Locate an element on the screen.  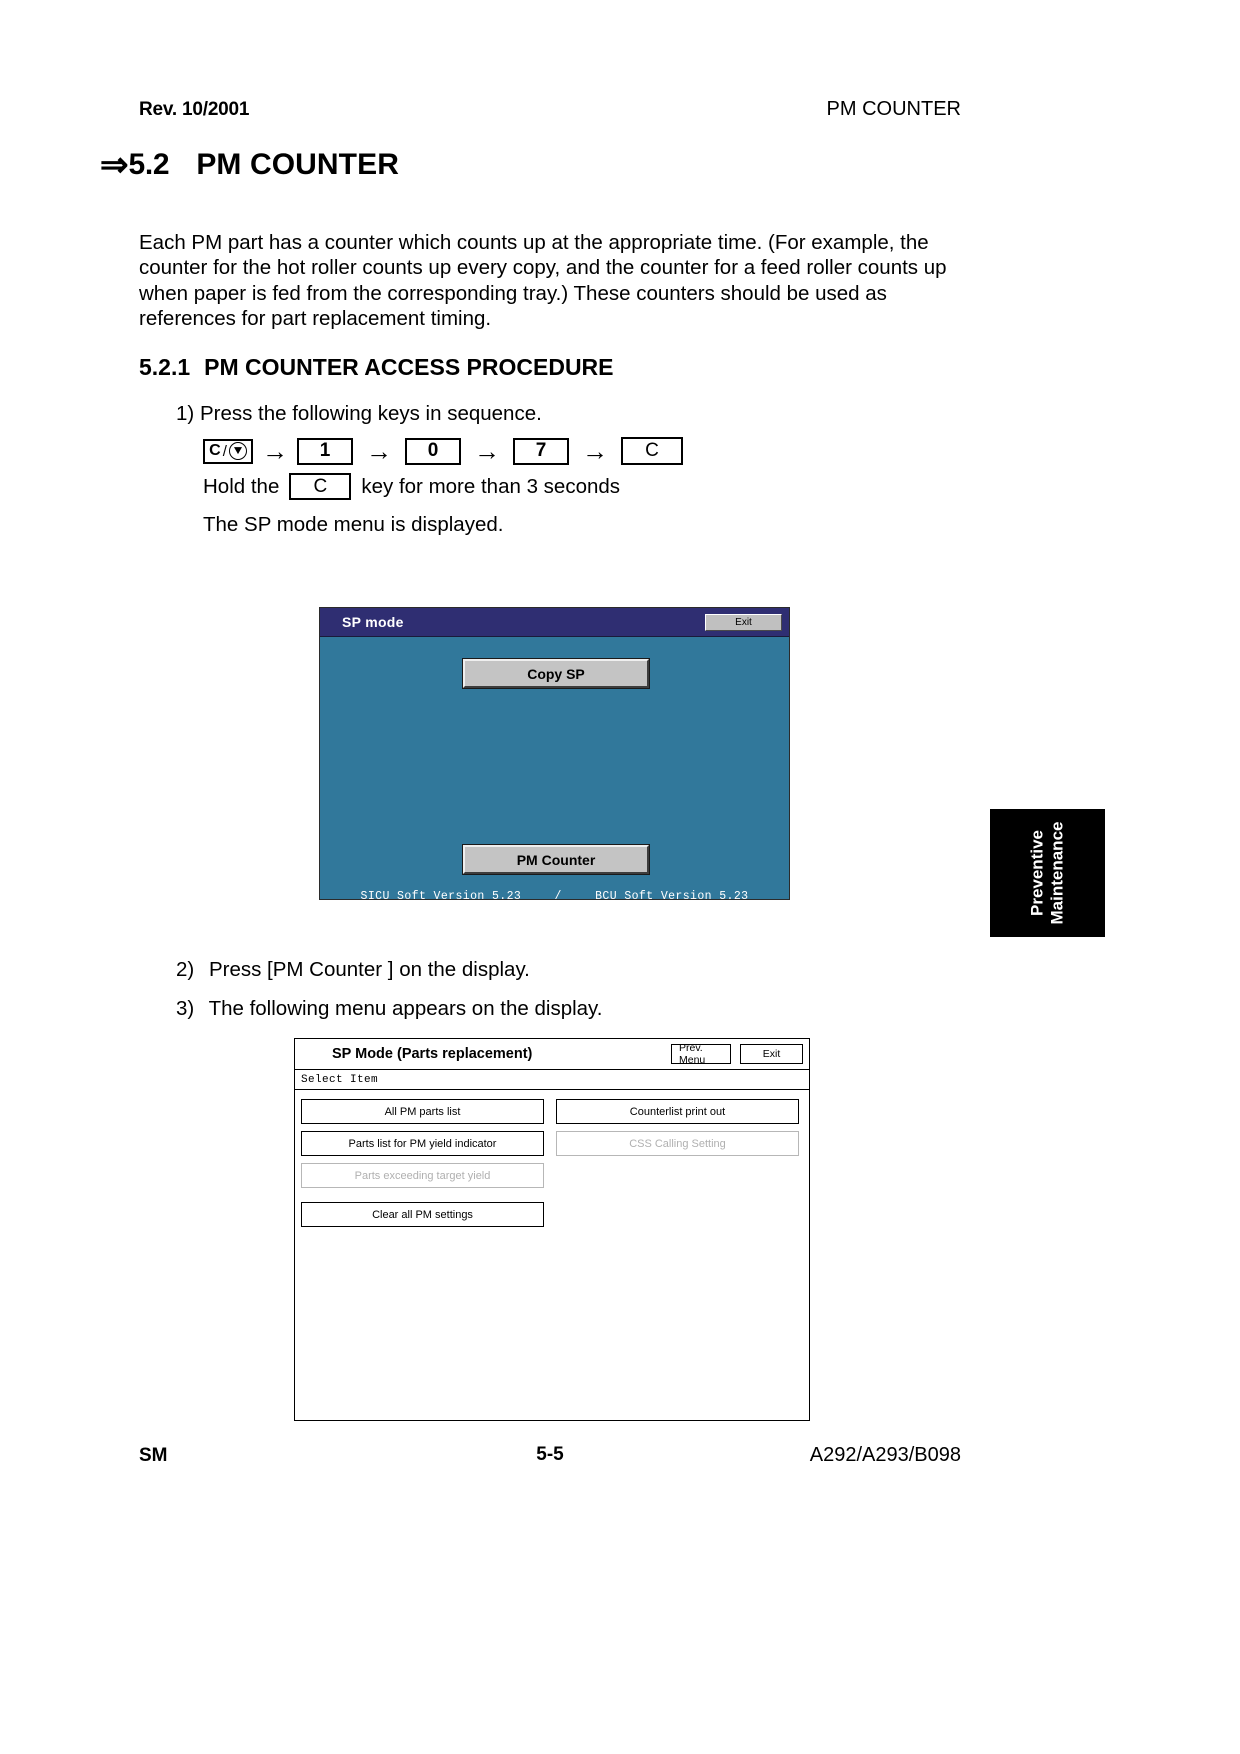
parts-exceeding-target-yield-button: Parts exceeding target yield is located at coordinates (422, 1175).